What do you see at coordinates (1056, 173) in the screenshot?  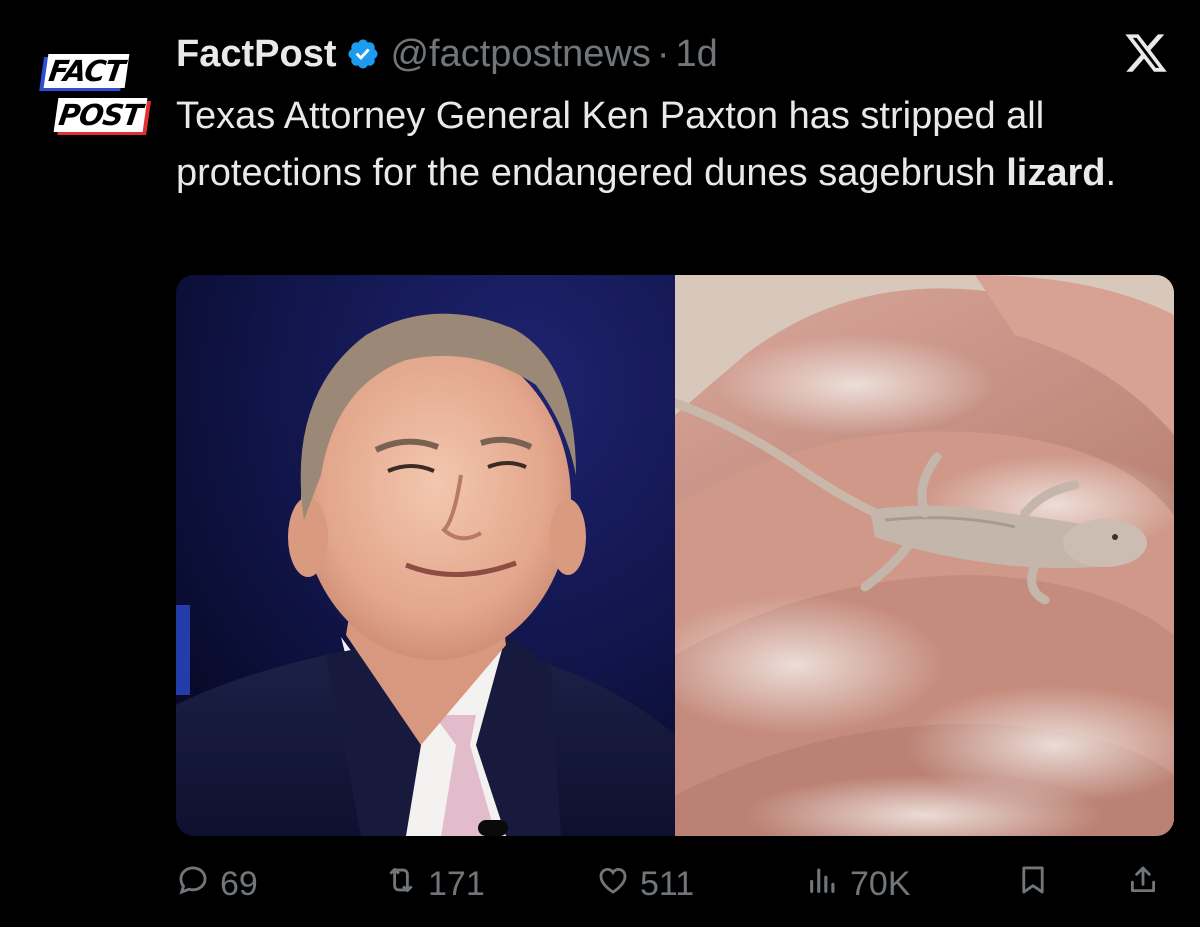 I see `tweet-text-bold: lizard` at bounding box center [1056, 173].